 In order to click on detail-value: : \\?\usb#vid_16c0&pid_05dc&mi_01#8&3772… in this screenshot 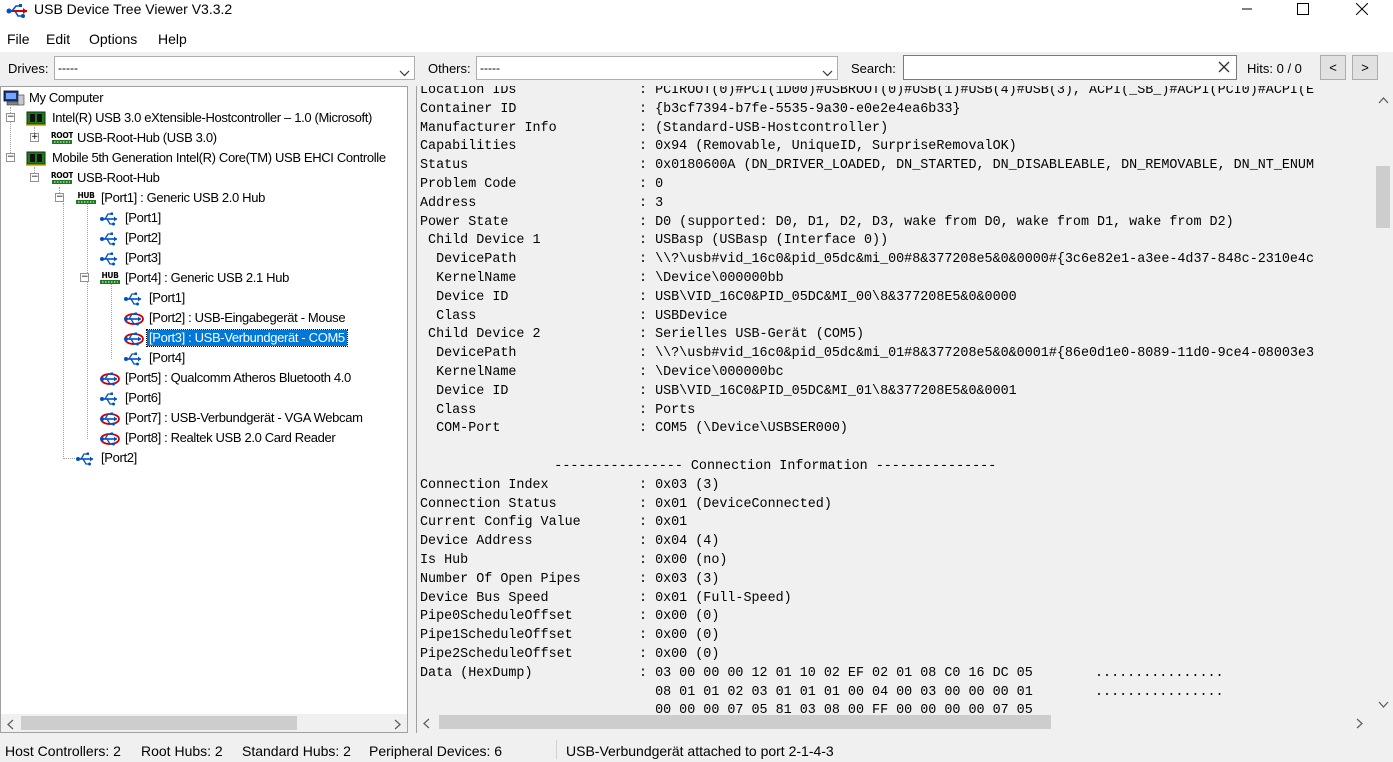, I will do `click(976, 354)`.